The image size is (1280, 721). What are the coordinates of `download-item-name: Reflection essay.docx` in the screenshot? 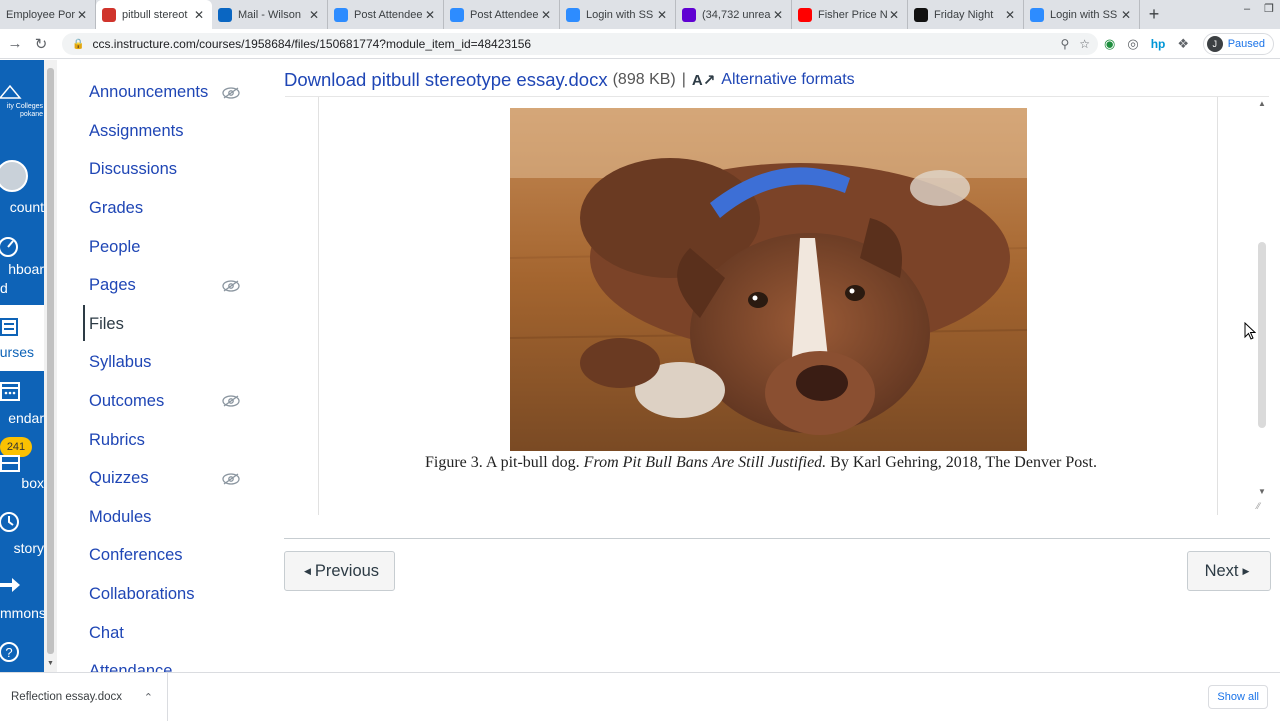 It's located at (67, 697).